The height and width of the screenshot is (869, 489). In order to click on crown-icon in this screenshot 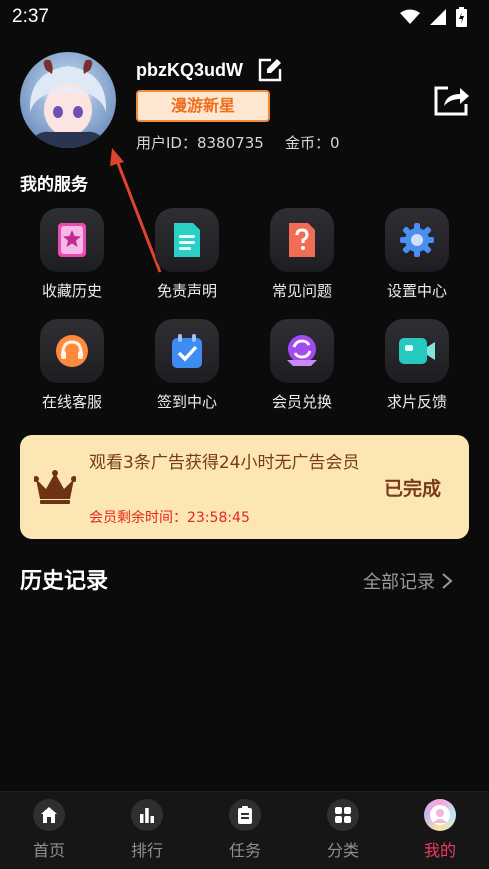, I will do `click(55, 487)`.